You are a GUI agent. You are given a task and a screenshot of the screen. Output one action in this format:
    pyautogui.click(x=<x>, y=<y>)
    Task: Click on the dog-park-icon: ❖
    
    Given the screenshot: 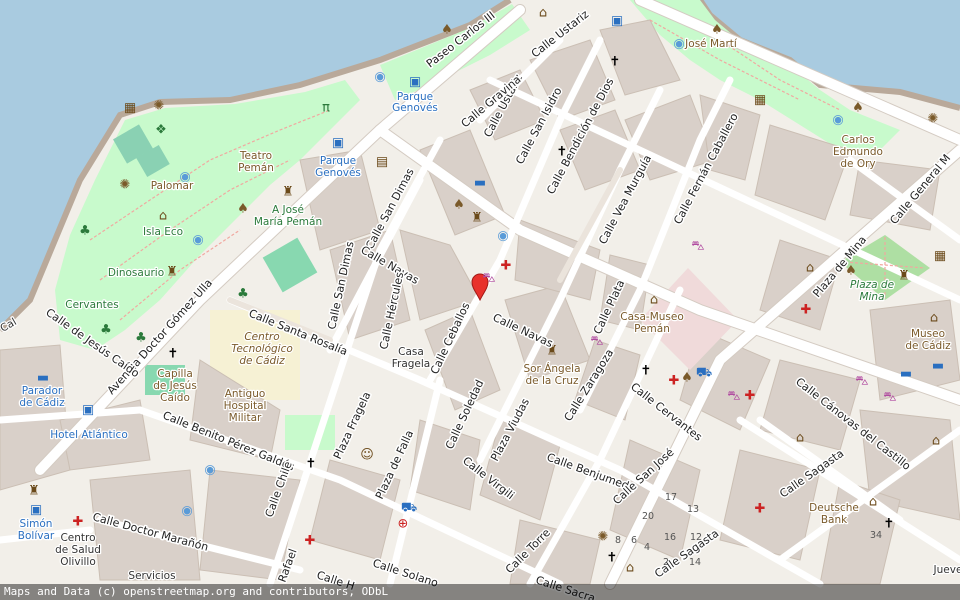 What is the action you would take?
    pyautogui.click(x=161, y=130)
    